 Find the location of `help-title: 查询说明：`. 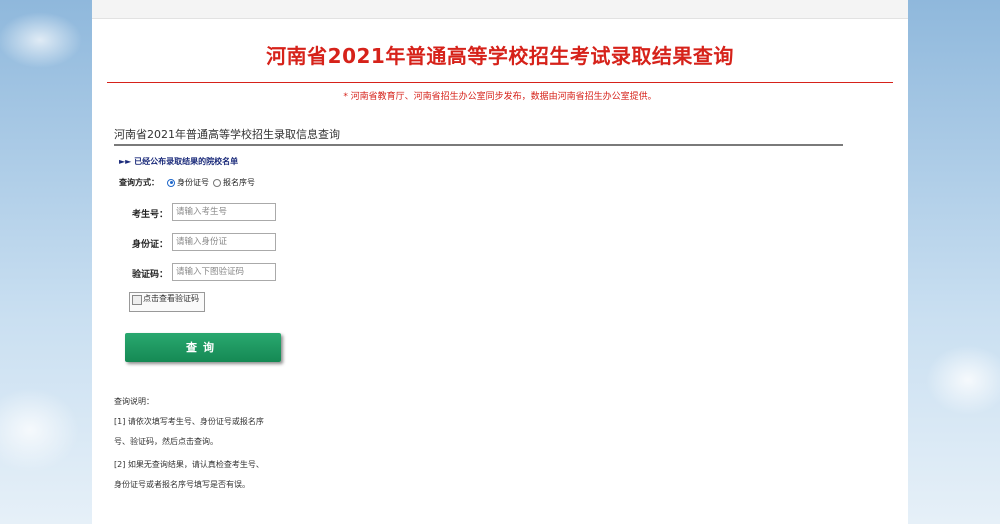

help-title: 查询说明： is located at coordinates (134, 401).